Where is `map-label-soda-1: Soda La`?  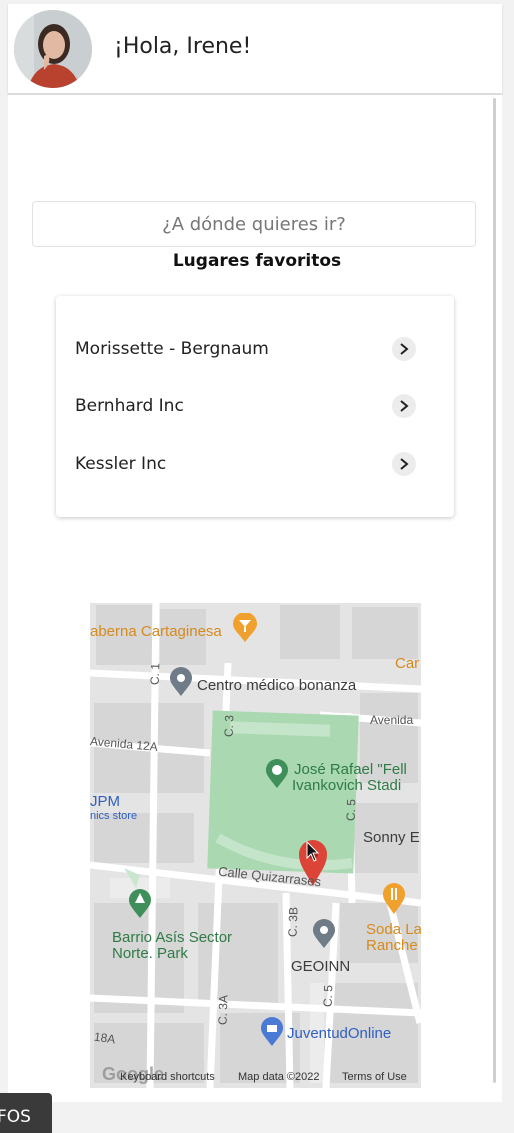 map-label-soda-1: Soda La is located at coordinates (393, 929).